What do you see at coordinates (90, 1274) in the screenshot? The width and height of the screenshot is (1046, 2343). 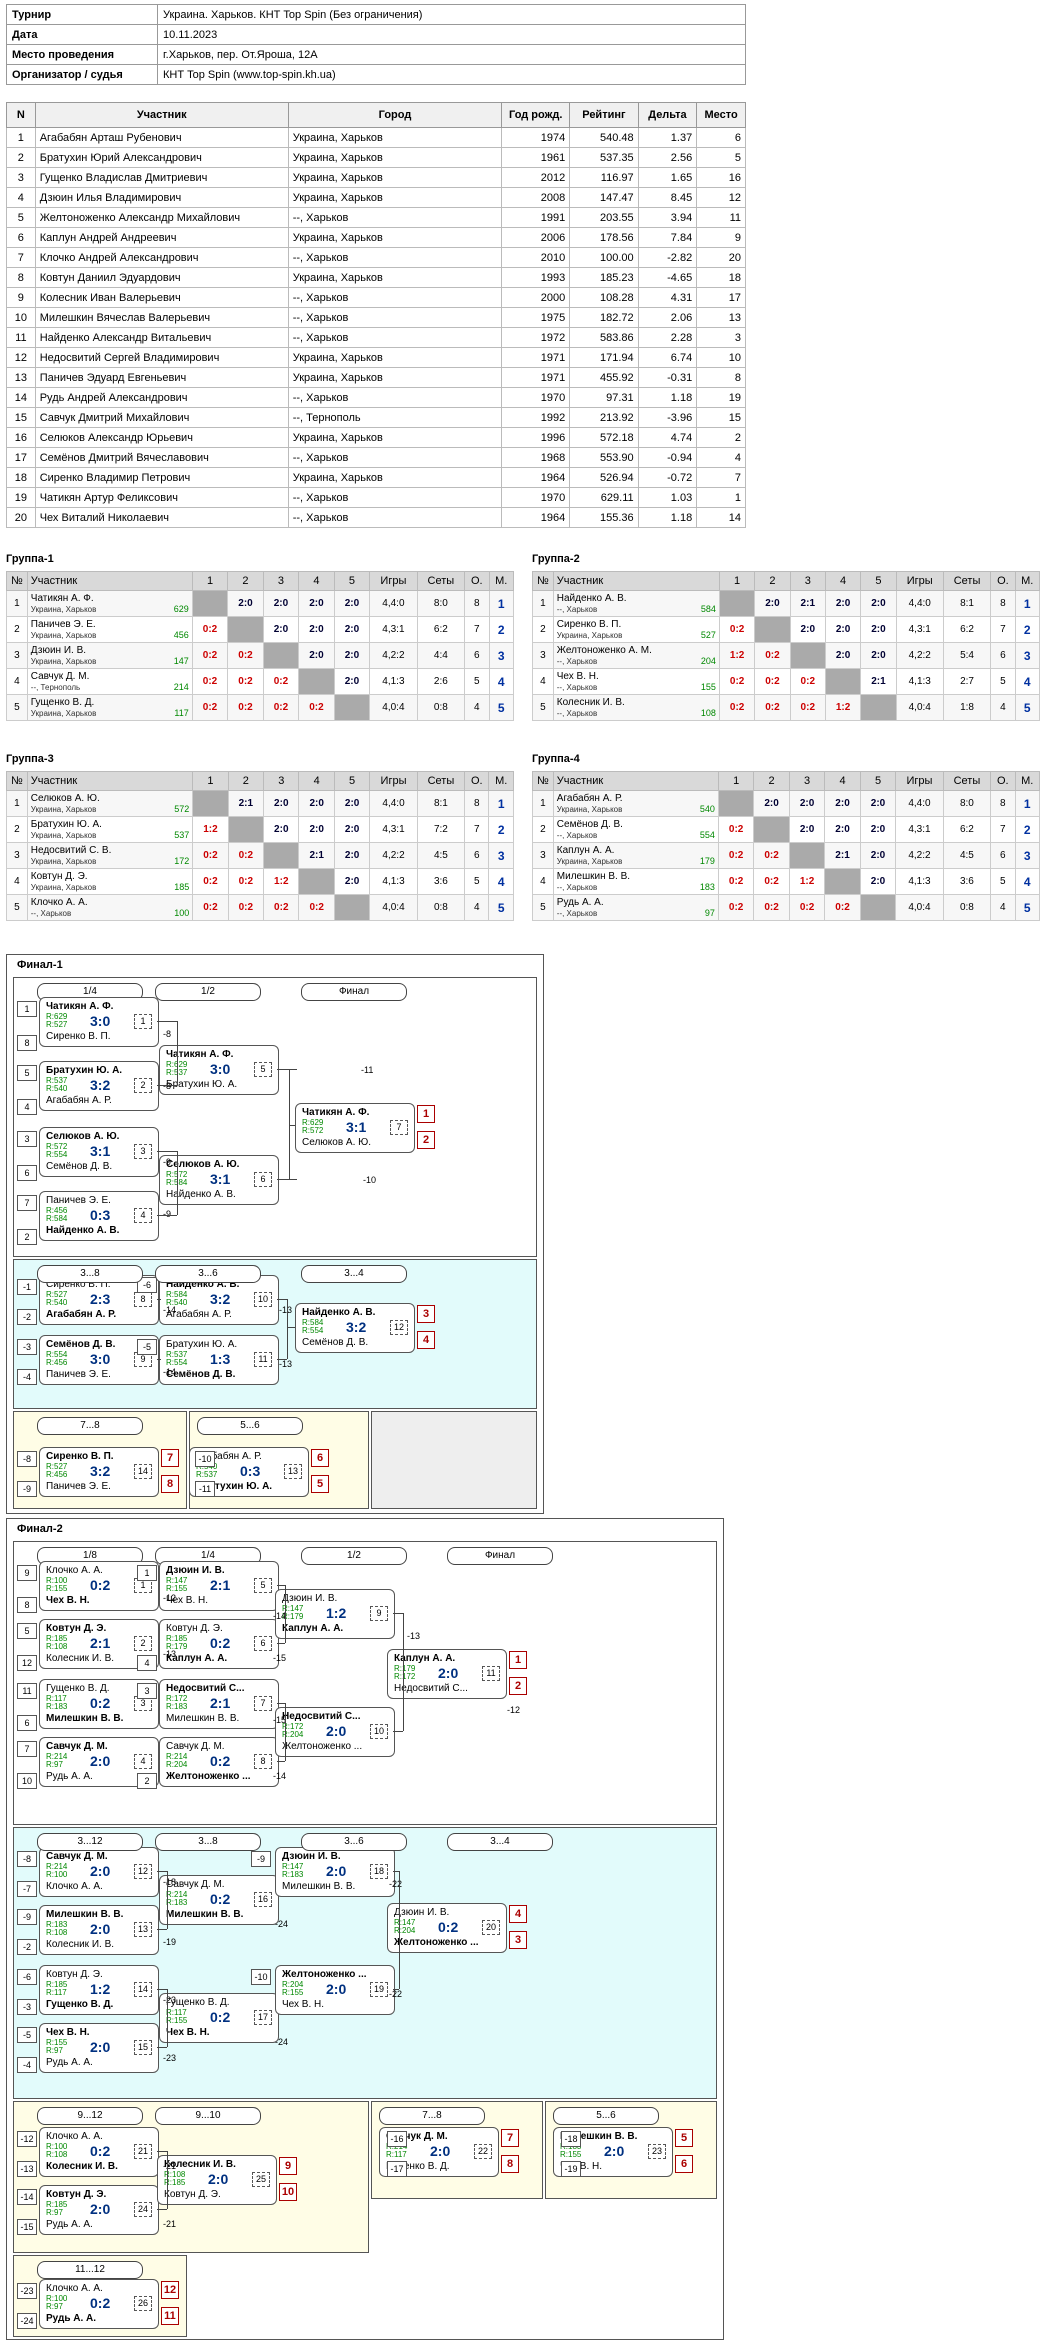 I see `round-header: 3...8` at bounding box center [90, 1274].